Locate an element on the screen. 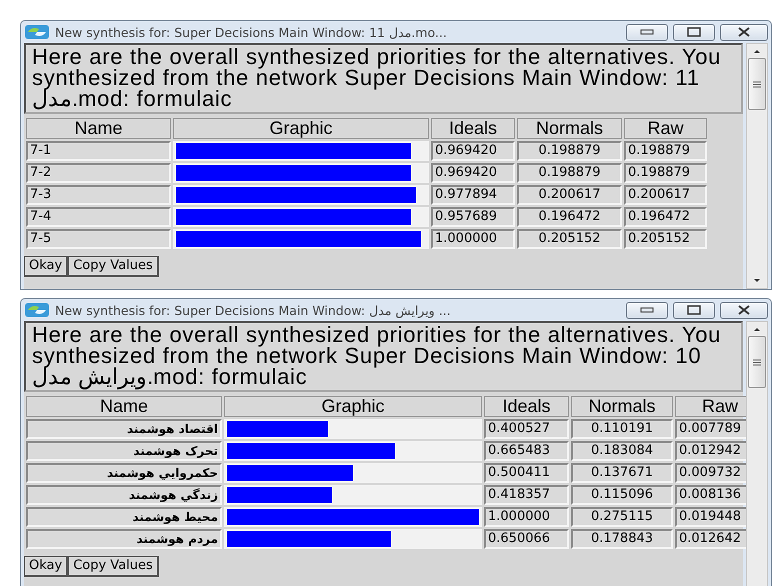 The height and width of the screenshot is (586, 774). normals-cell: 0.205152 is located at coordinates (569, 239).